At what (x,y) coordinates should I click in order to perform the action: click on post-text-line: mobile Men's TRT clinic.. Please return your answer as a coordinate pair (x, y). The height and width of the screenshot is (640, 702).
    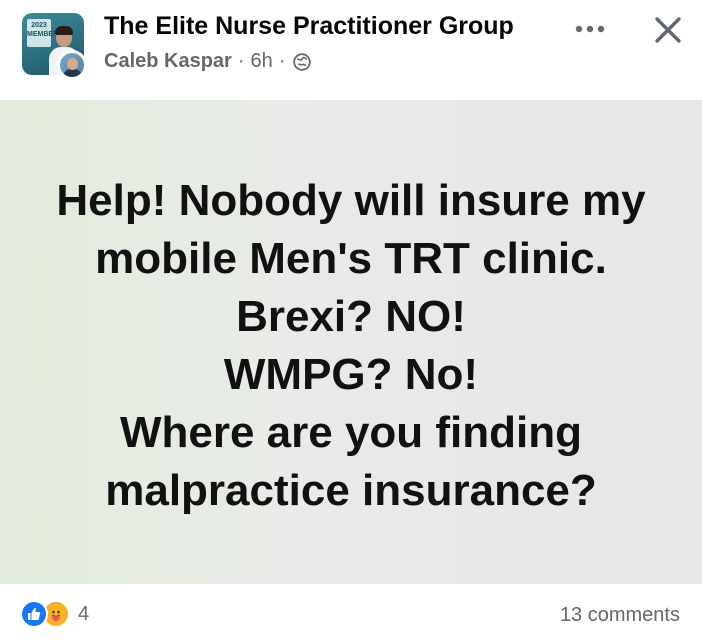
    Looking at the image, I should click on (351, 258).